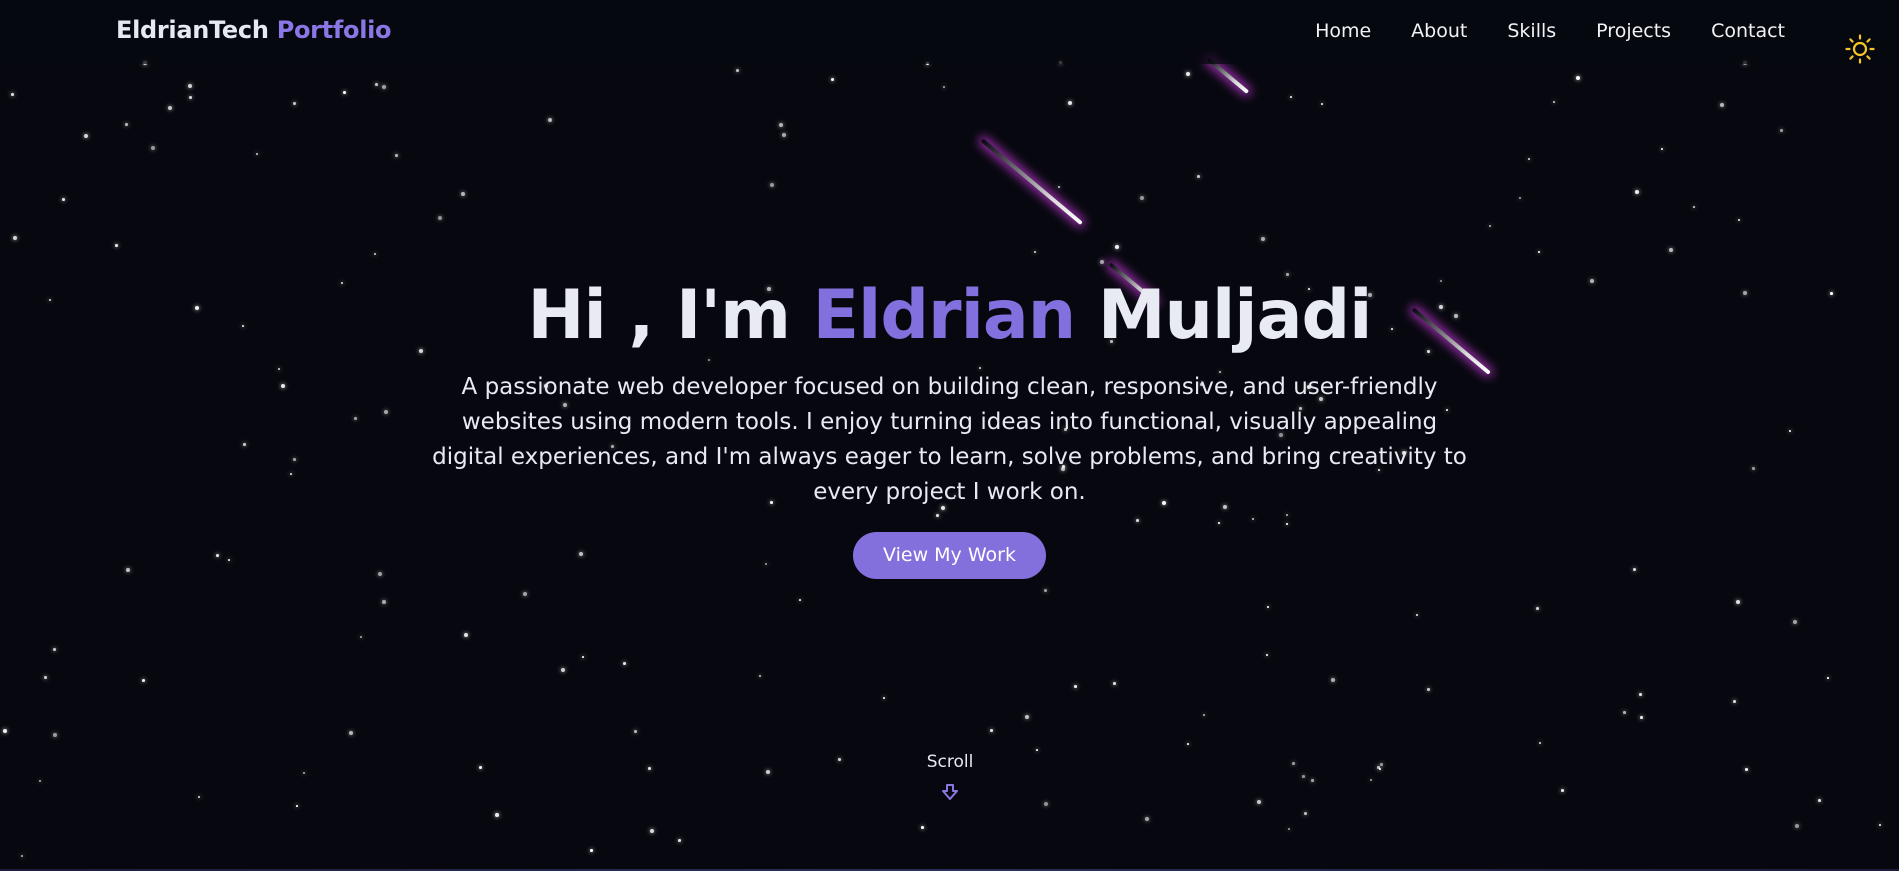 This screenshot has width=1899, height=871. What do you see at coordinates (1343, 31) in the screenshot?
I see `nav-link-home: Home` at bounding box center [1343, 31].